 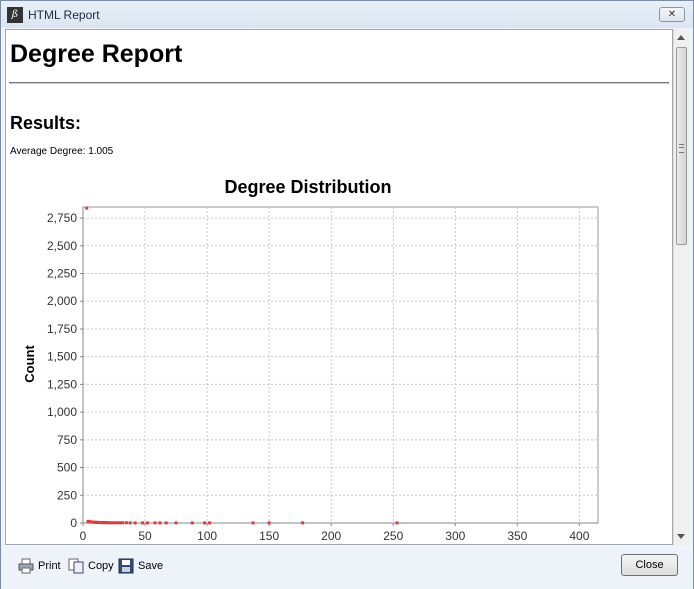 I want to click on copy-icon, so click(x=76, y=566).